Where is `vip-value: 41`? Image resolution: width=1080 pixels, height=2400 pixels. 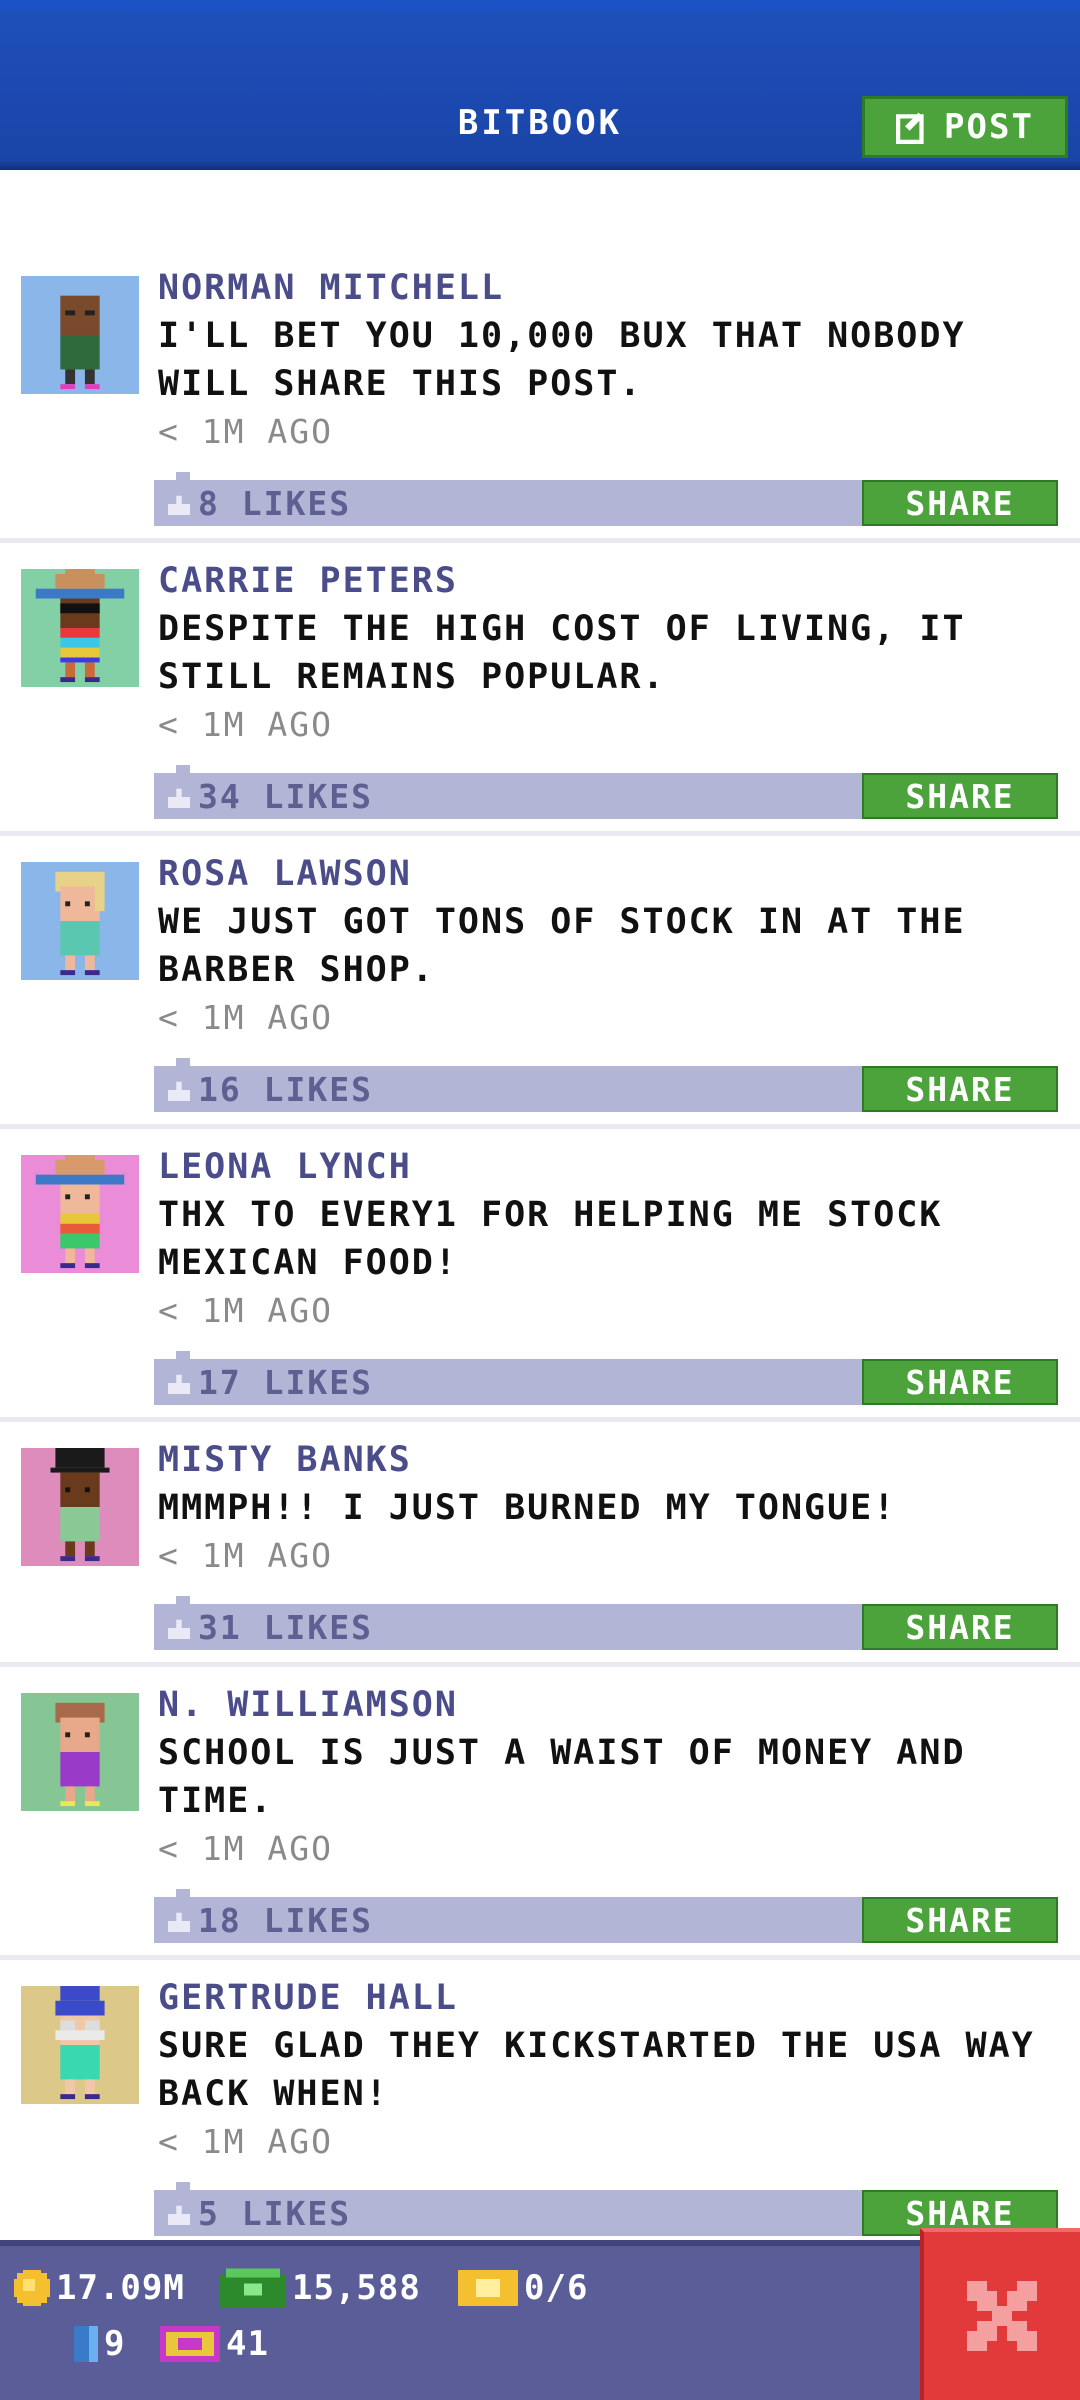
vip-value: 41 is located at coordinates (247, 2344).